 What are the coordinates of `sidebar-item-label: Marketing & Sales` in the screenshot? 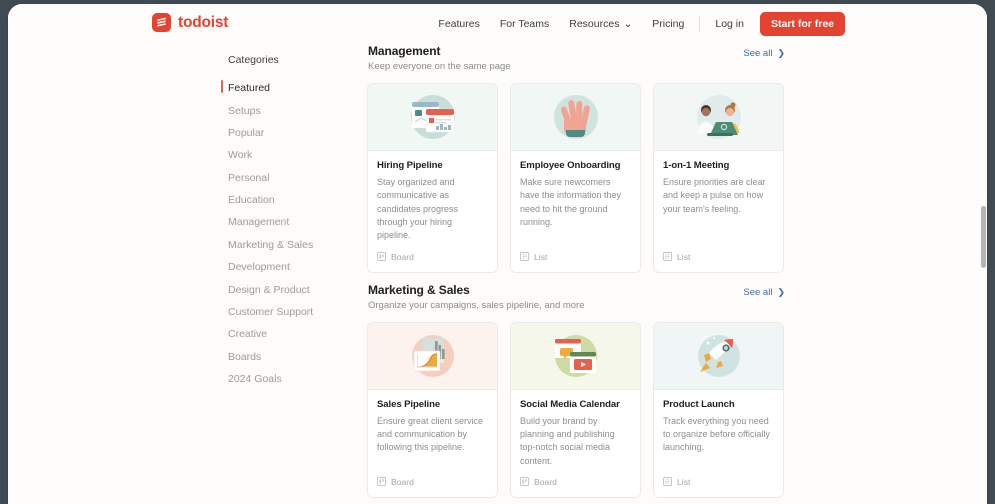 It's located at (271, 244).